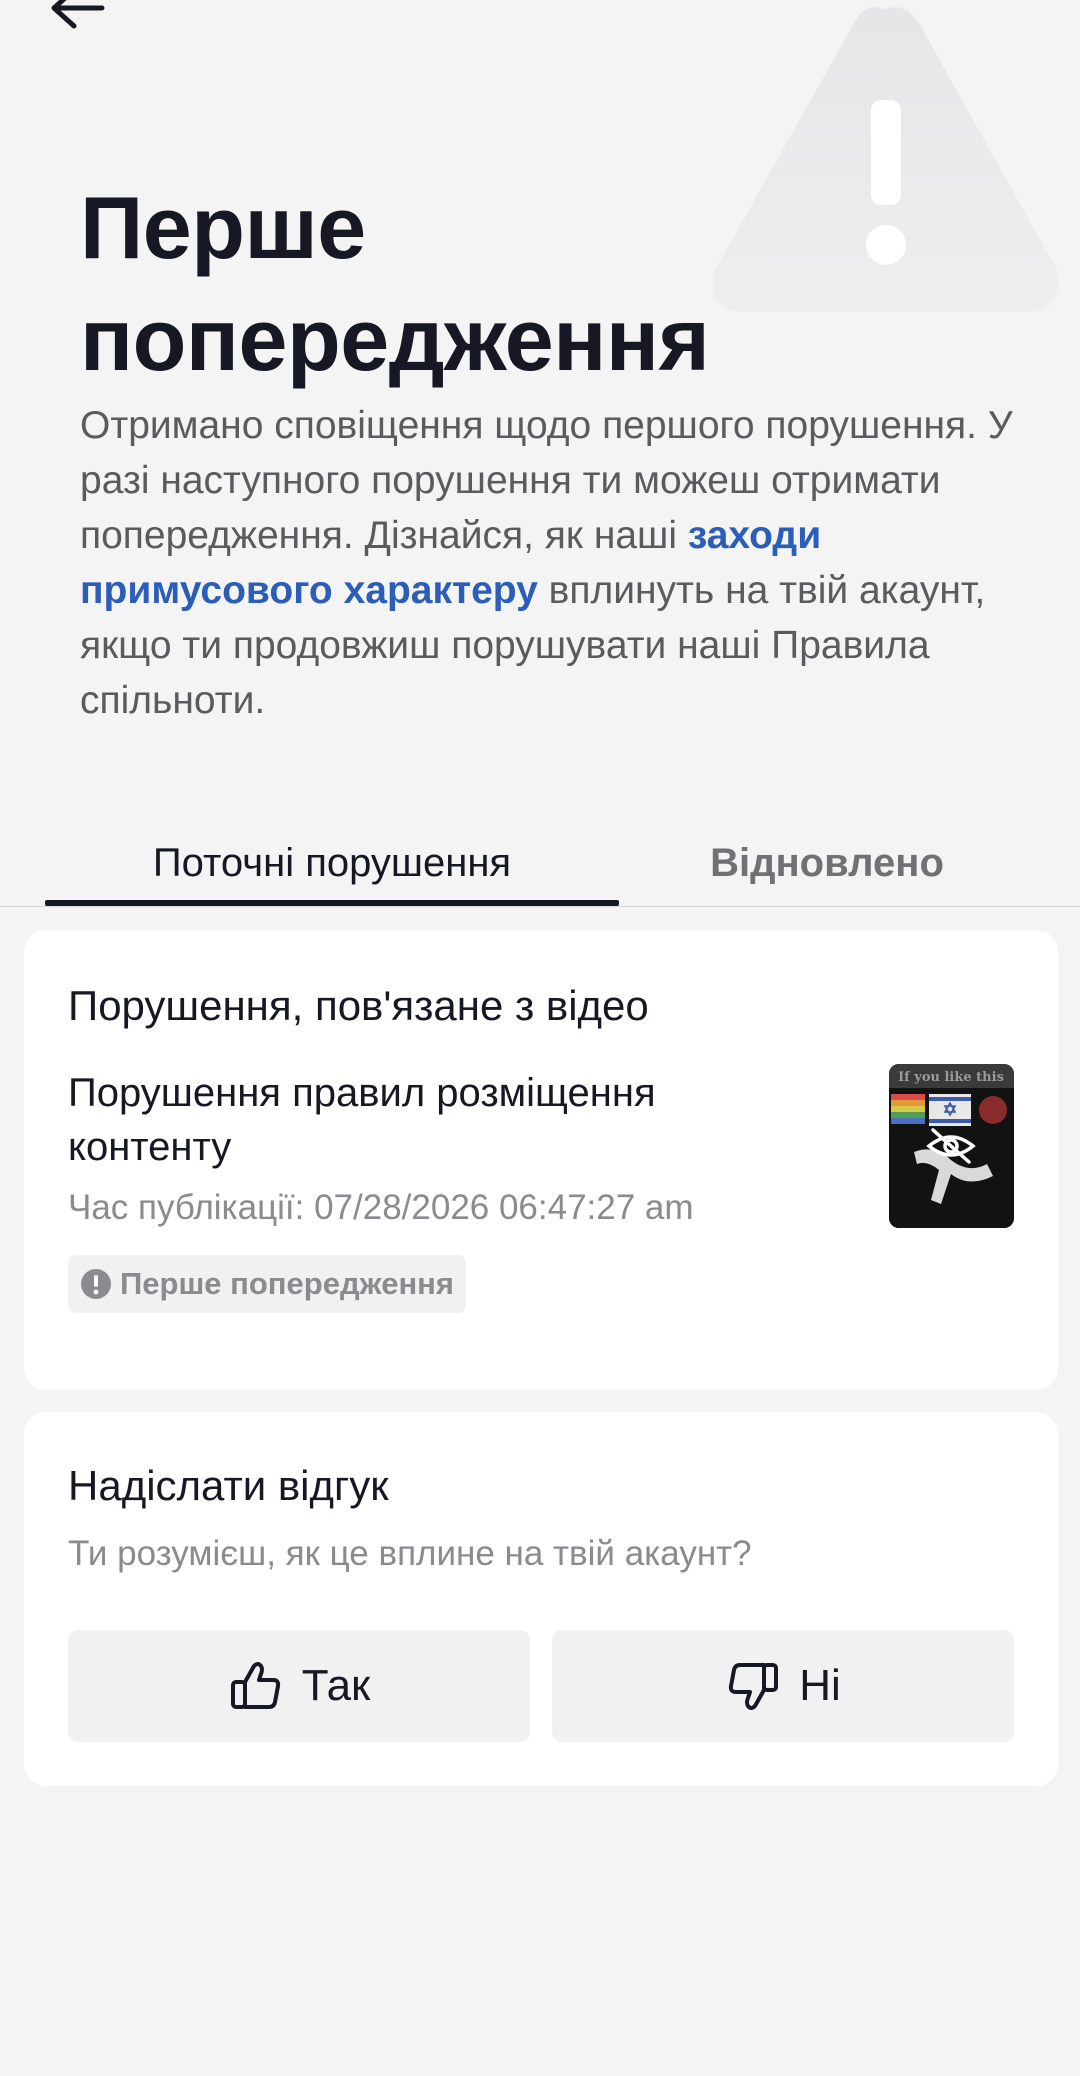 This screenshot has height=2076, width=1080. I want to click on no-button-label: Ні, so click(820, 1685).